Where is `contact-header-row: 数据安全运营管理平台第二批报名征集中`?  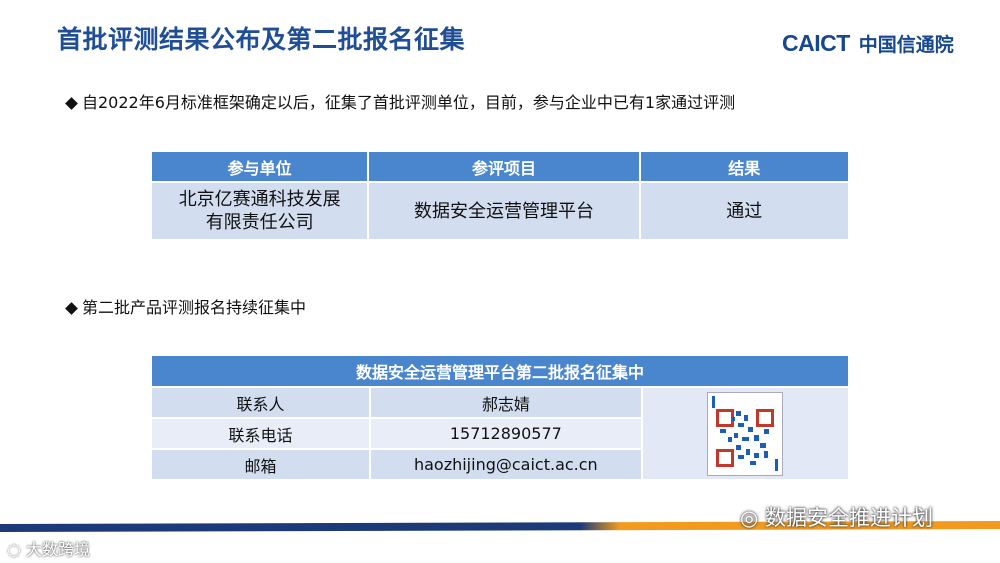 contact-header-row: 数据安全运营管理平台第二批报名征集中 is located at coordinates (500, 371).